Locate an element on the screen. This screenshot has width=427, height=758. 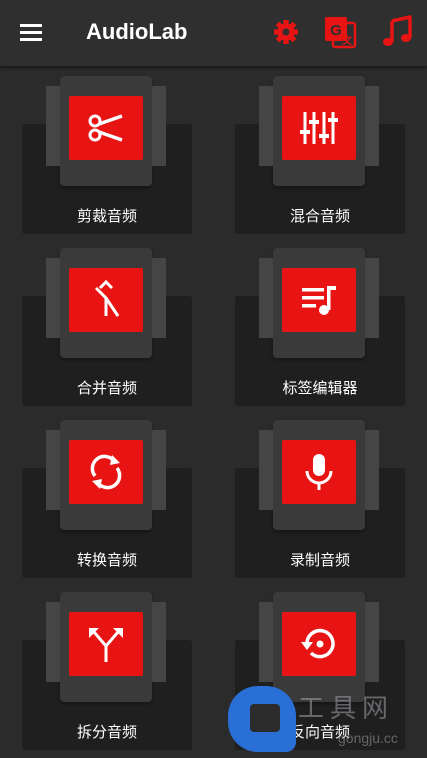
tool-label: 合并音频 is located at coordinates (106, 388).